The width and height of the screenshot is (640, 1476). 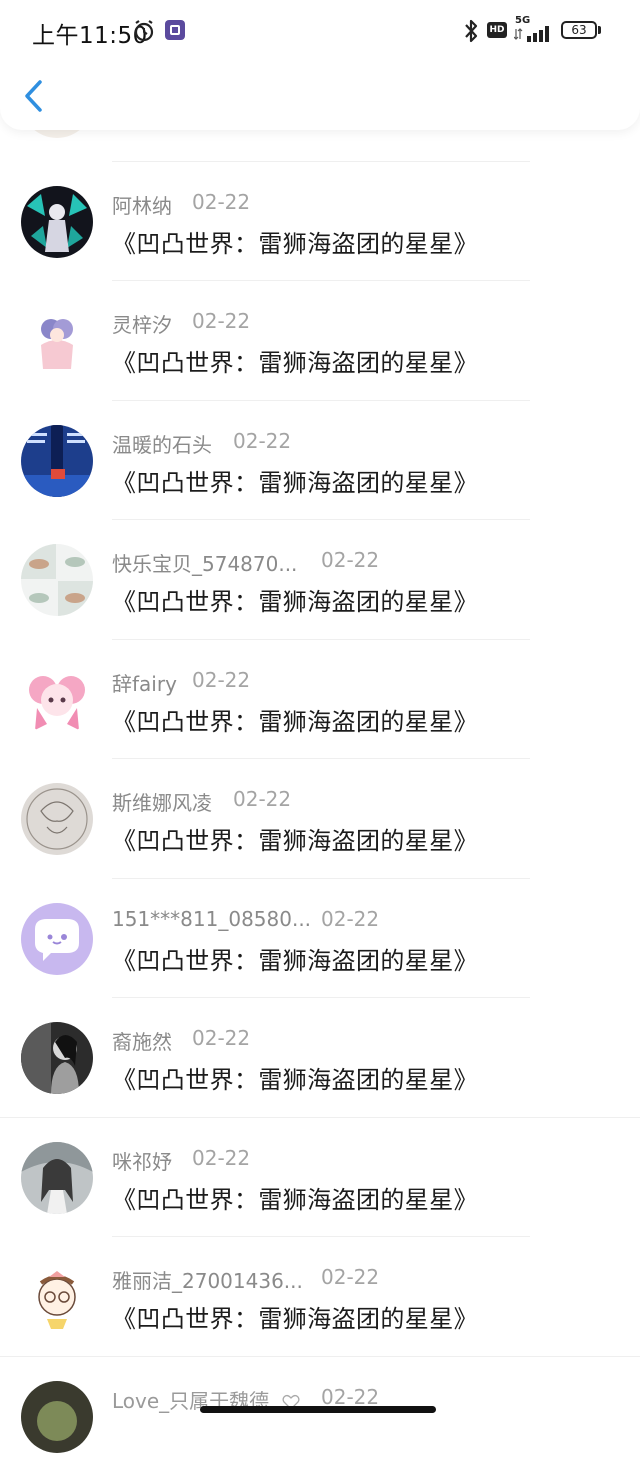 I want to click on user-name: 斯维娜风凌, so click(x=162, y=801).